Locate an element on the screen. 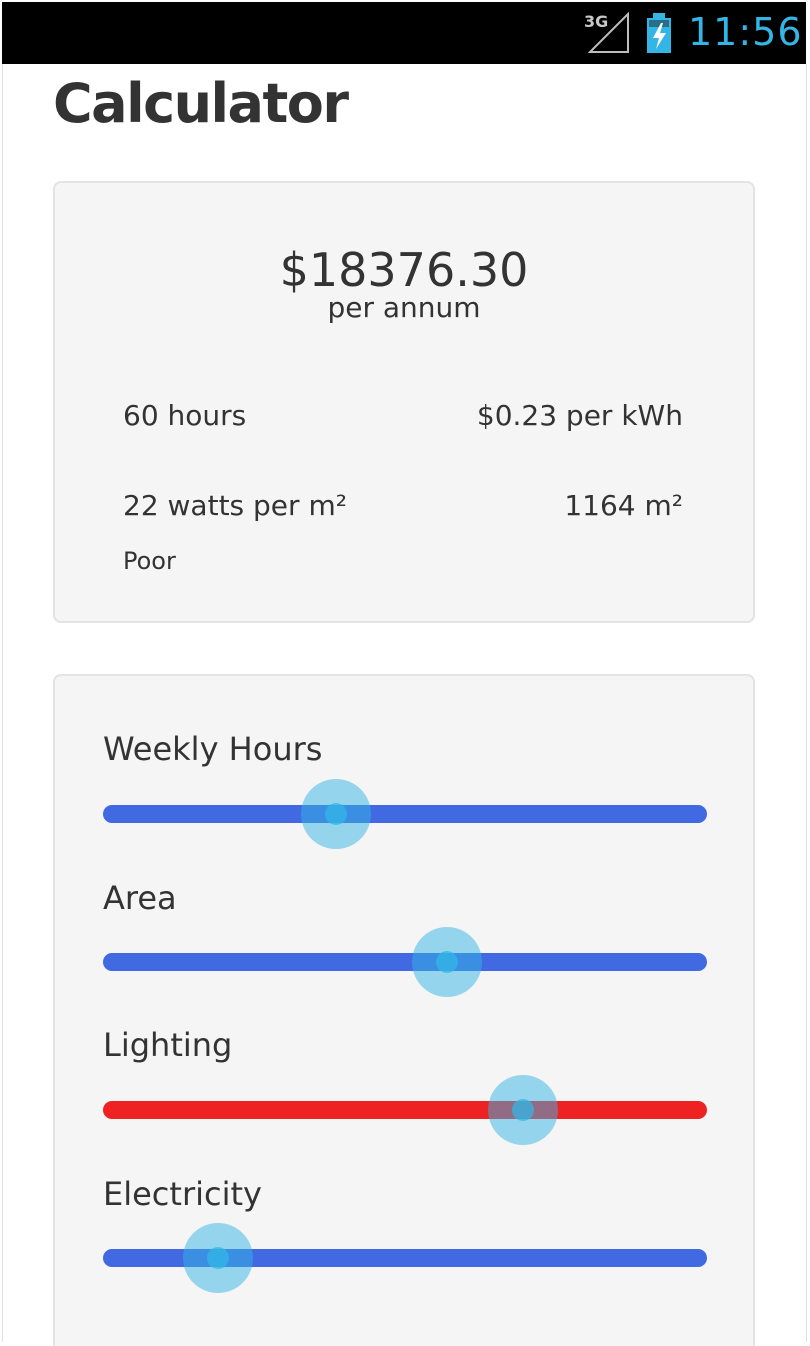 The image size is (810, 1346). lighting-label: Lighting is located at coordinates (168, 1045).